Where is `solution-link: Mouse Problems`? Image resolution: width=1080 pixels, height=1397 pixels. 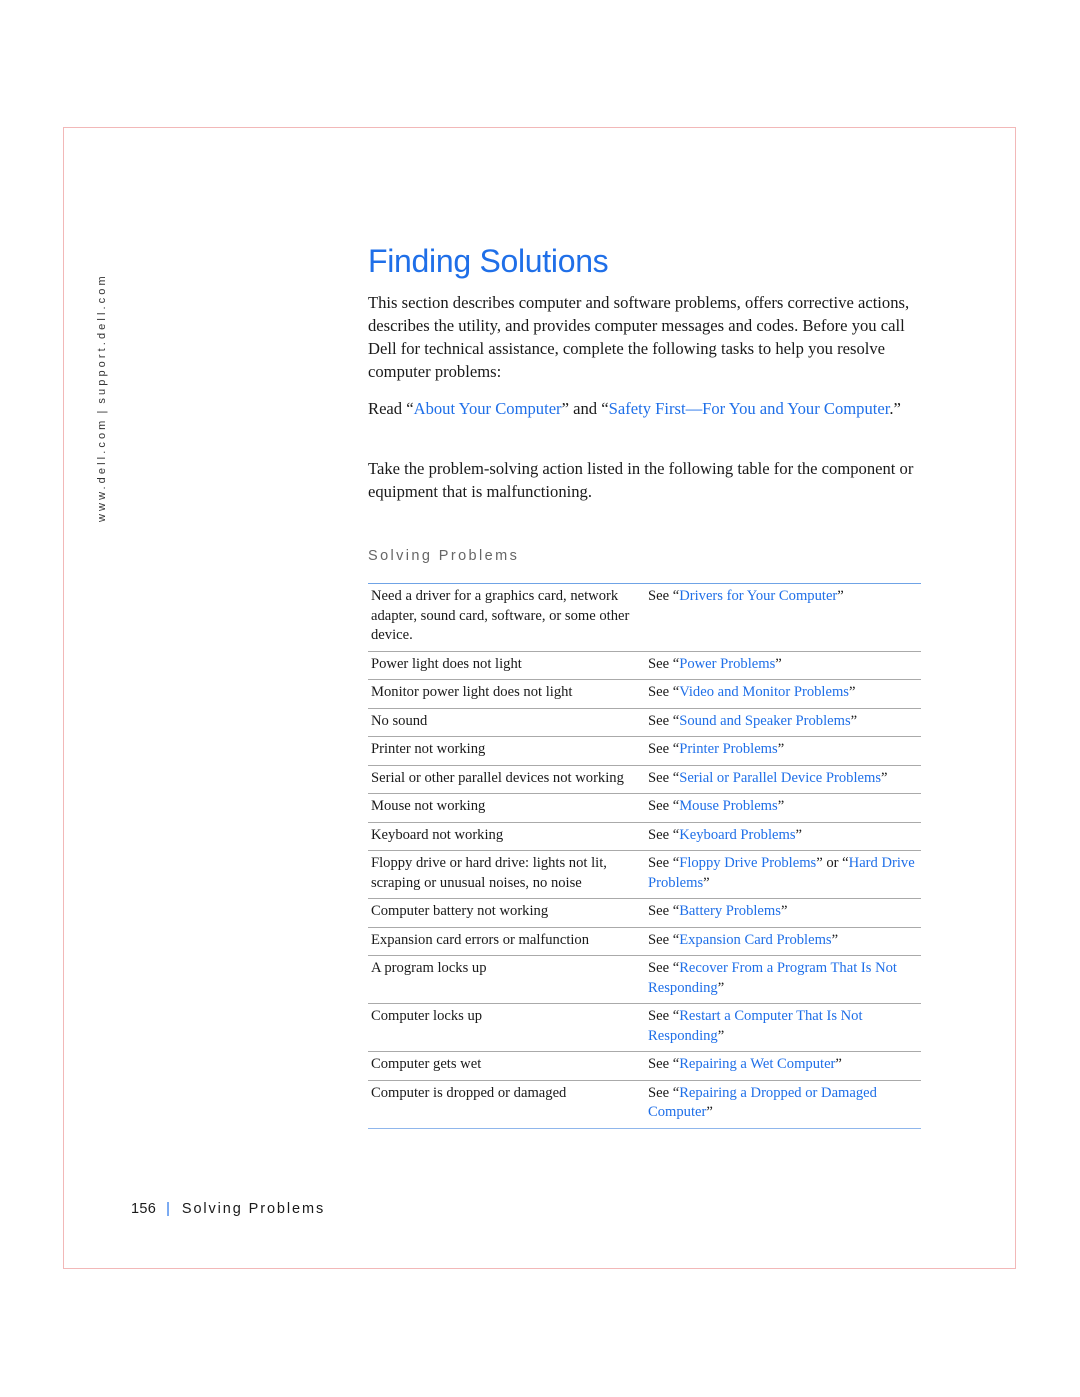 solution-link: Mouse Problems is located at coordinates (728, 806).